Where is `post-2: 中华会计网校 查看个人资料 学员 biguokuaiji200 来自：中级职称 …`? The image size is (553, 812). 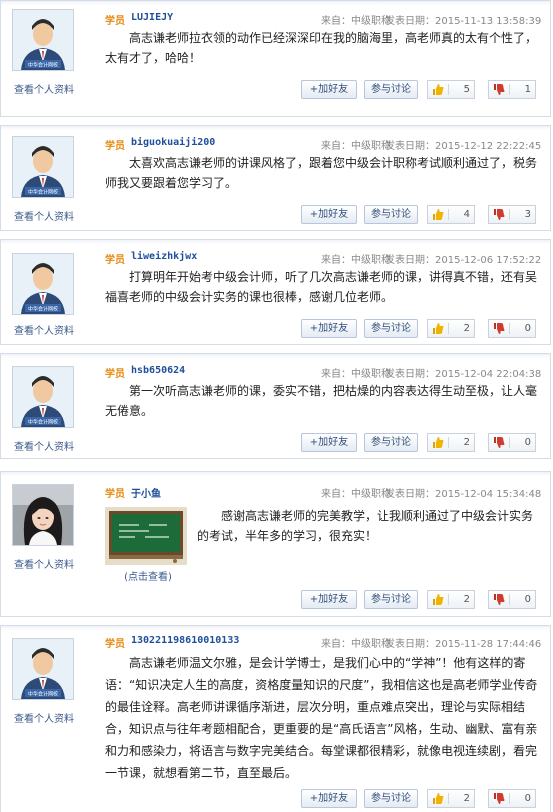
post-2: 中华会计网校 查看个人资料 学员 biguokuaiji200 来自：中级职称 … is located at coordinates (275, 178).